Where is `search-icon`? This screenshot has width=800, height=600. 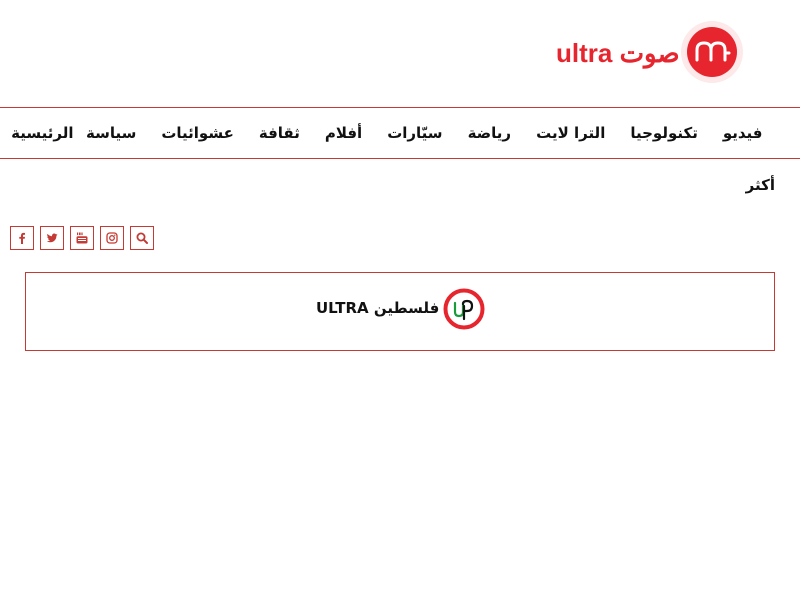 search-icon is located at coordinates (142, 238).